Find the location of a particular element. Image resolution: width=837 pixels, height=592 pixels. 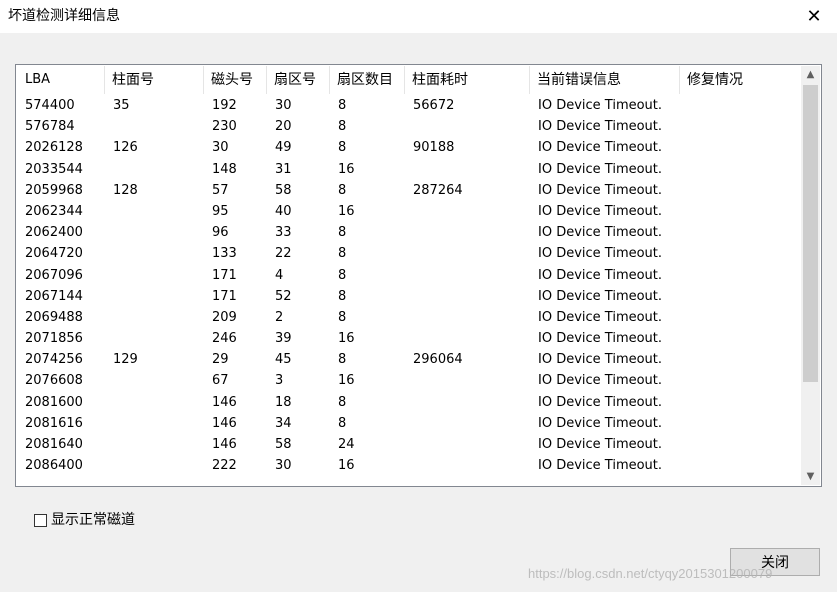

list-header: LBA 柱面号 磁头号 扇区号 扇区数目 柱面耗时 当前错误信息 修复情况 is located at coordinates (409, 80).